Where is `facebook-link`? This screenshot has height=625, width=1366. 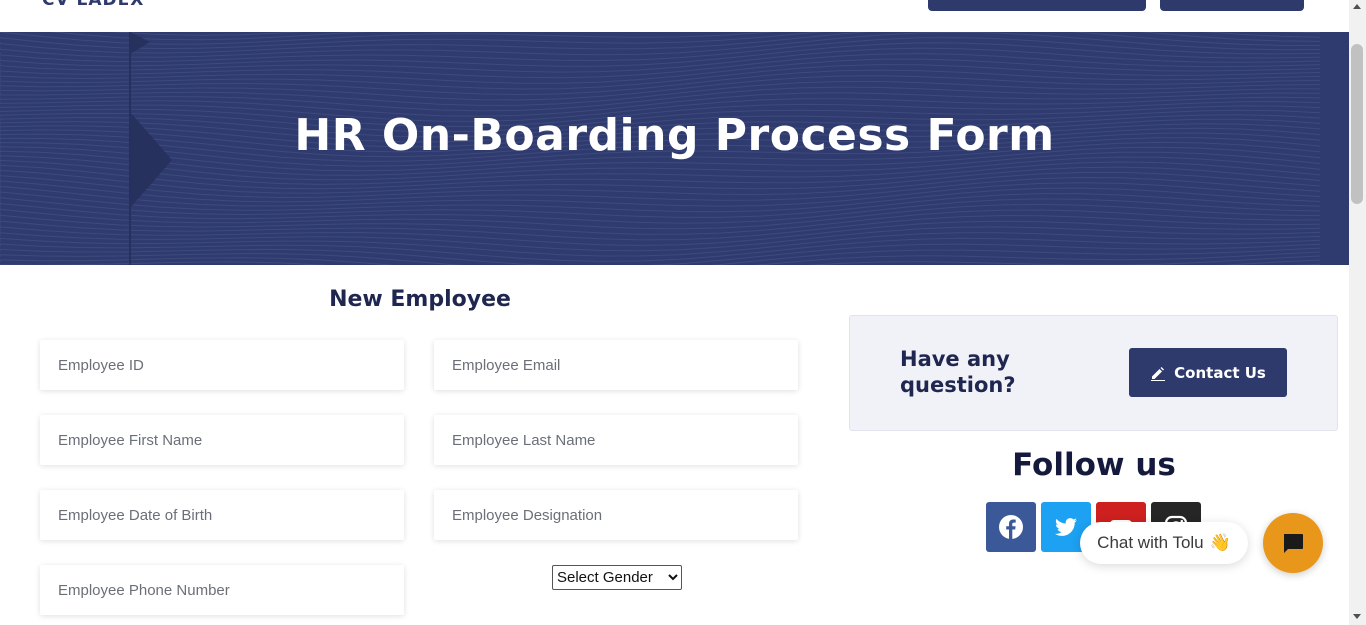 facebook-link is located at coordinates (1011, 527).